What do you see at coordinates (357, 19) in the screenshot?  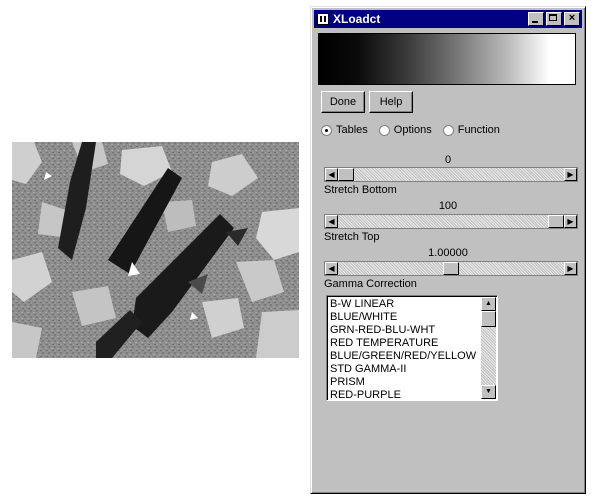 I see `window-title: XLoadct` at bounding box center [357, 19].